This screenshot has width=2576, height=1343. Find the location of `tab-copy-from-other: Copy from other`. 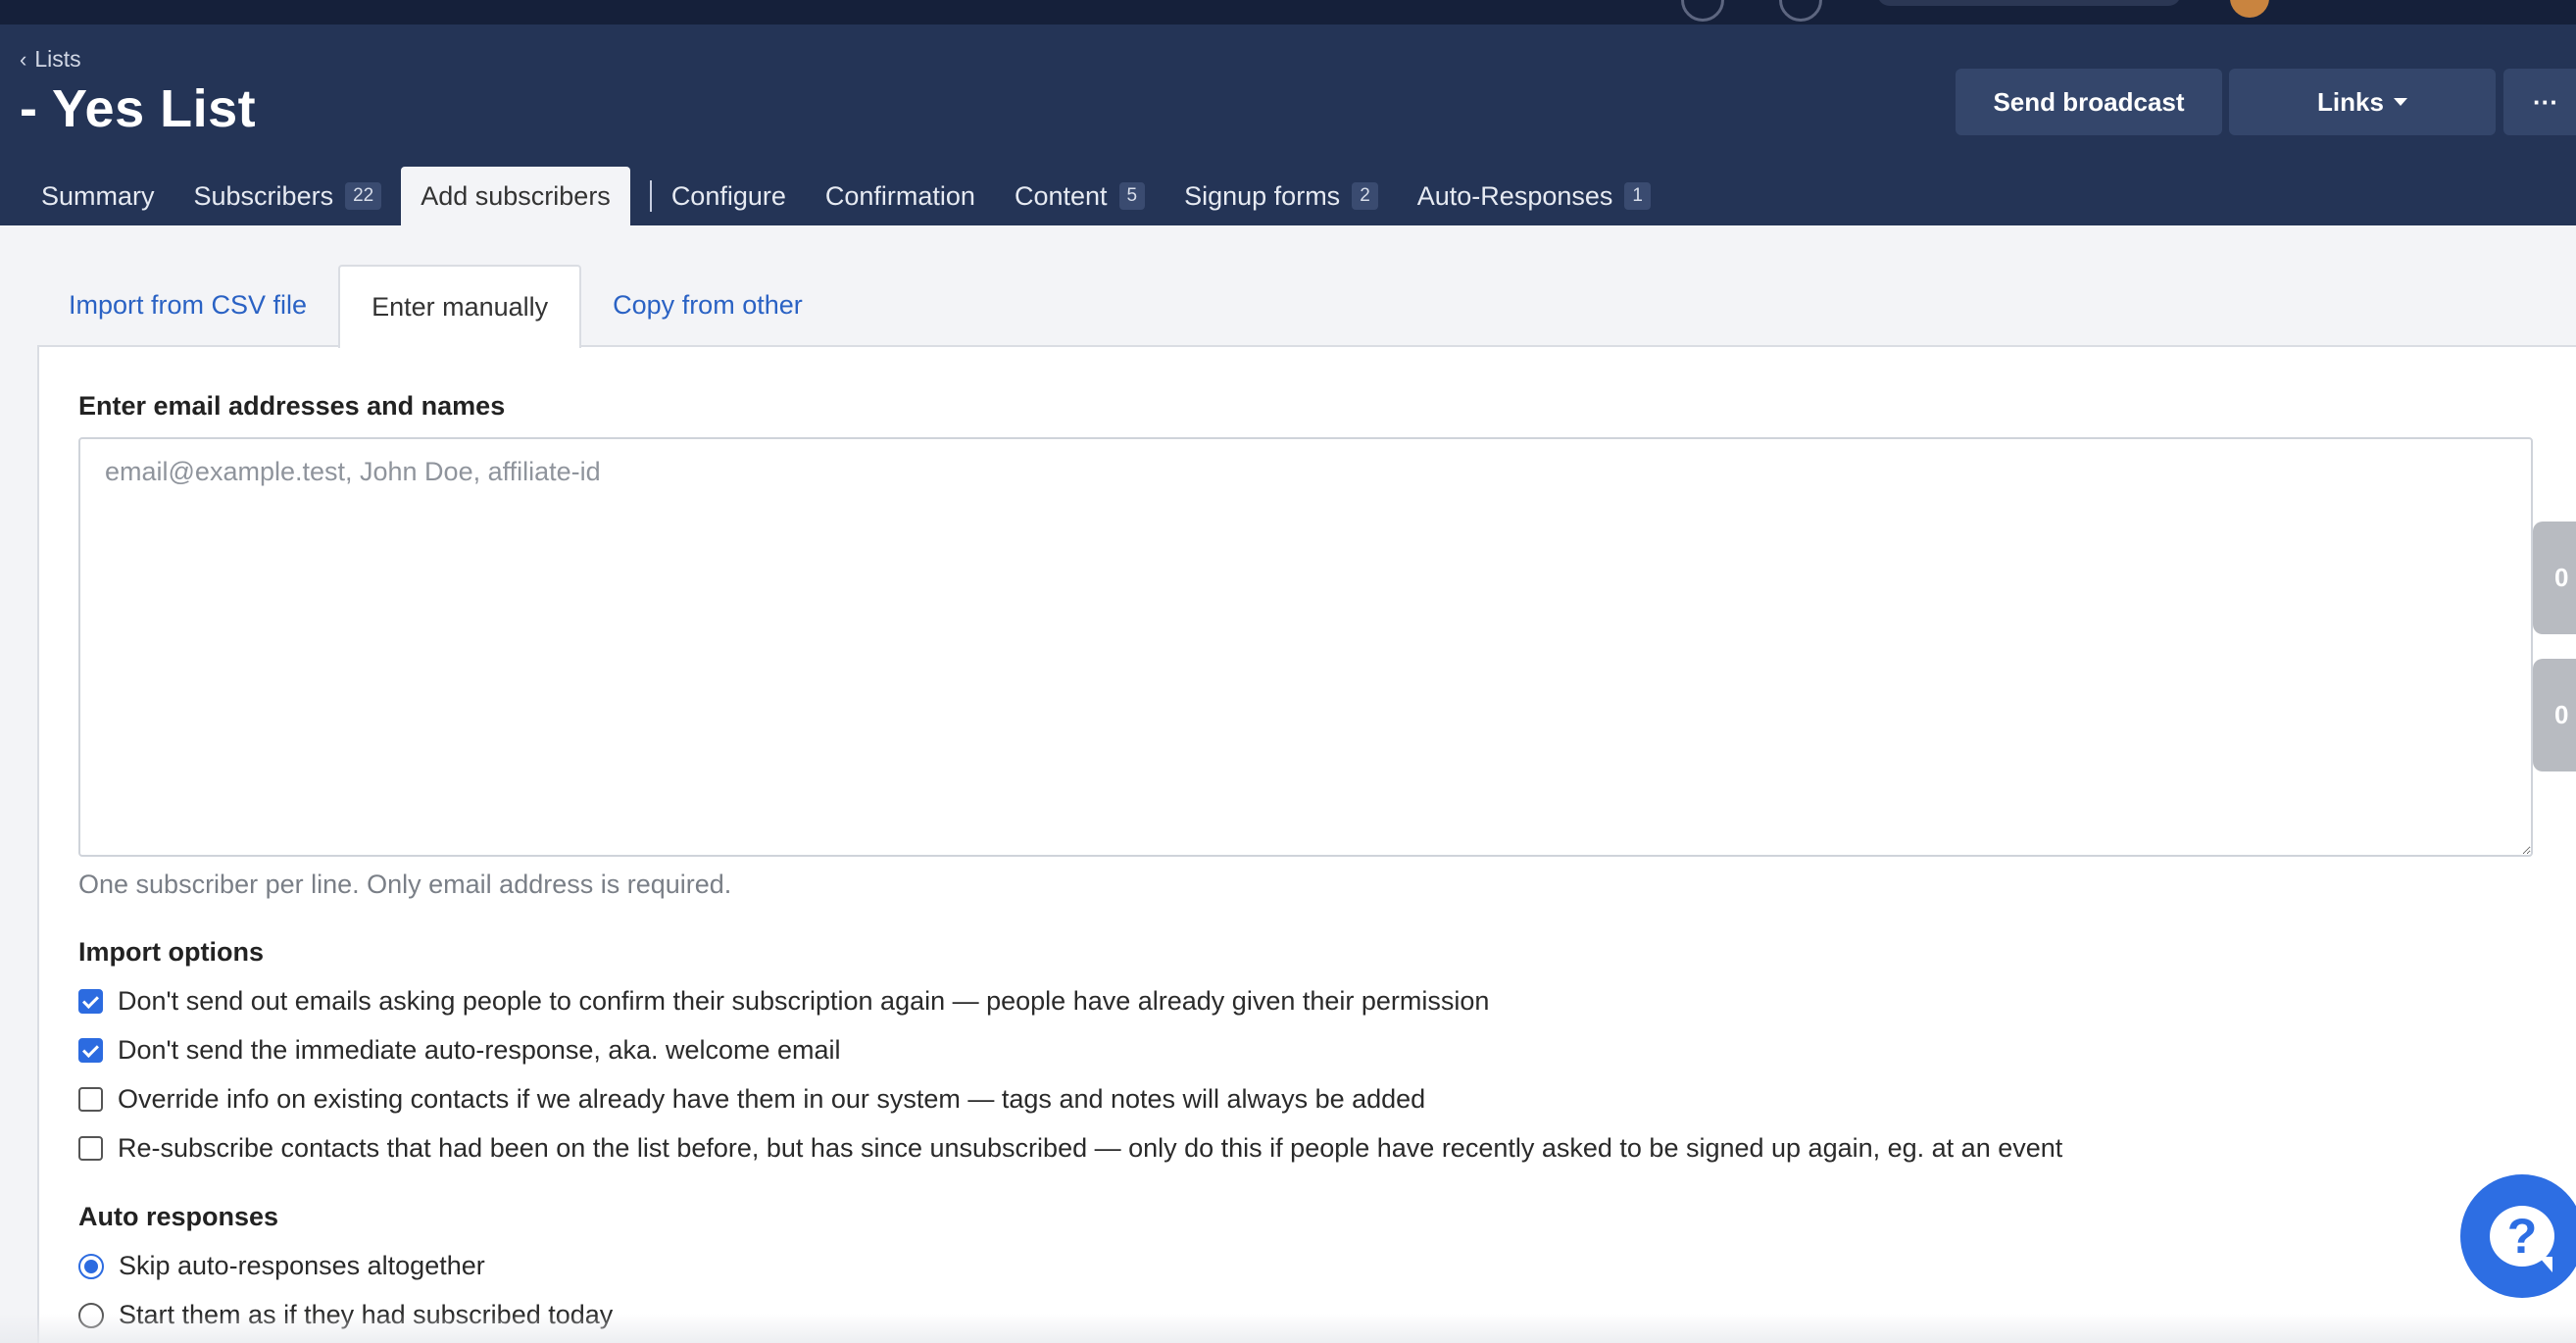

tab-copy-from-other: Copy from other is located at coordinates (707, 306).